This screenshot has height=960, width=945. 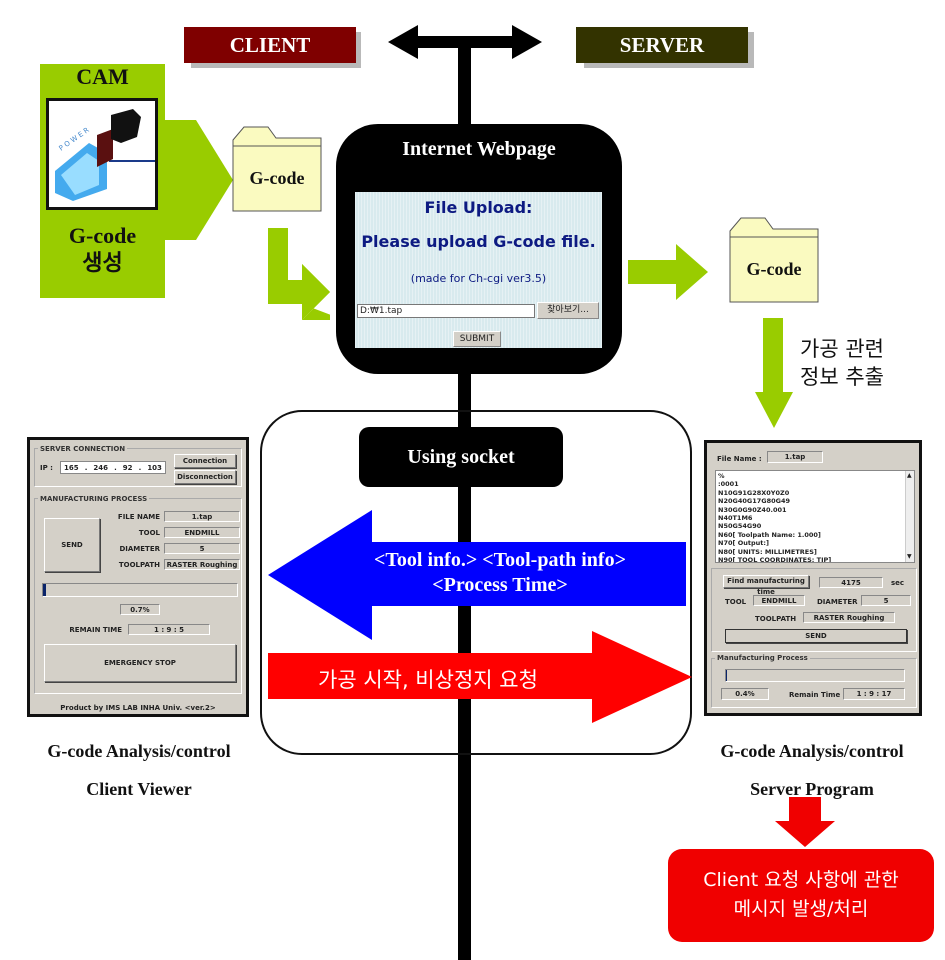 I want to click on using-socket-label: Using socket, so click(x=461, y=457).